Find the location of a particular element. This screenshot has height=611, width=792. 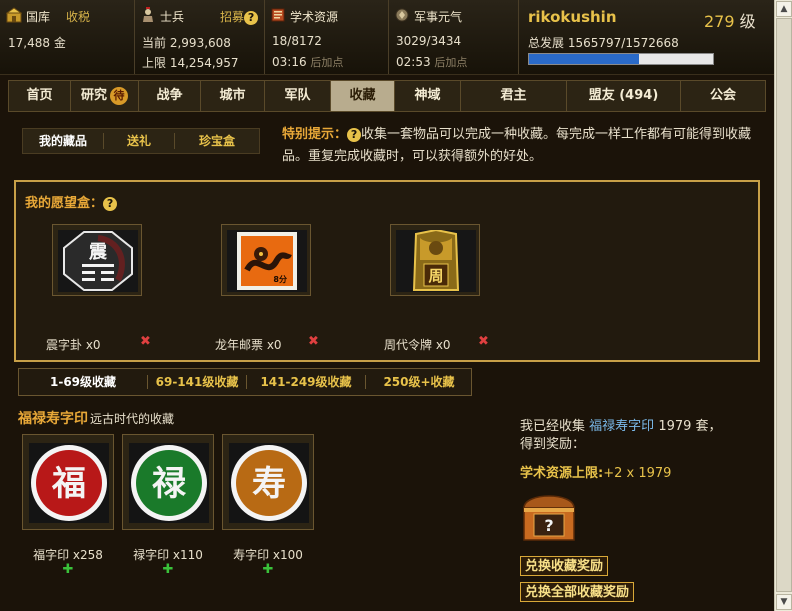

level-tab-250-plus: 250级+收藏 is located at coordinates (419, 382).